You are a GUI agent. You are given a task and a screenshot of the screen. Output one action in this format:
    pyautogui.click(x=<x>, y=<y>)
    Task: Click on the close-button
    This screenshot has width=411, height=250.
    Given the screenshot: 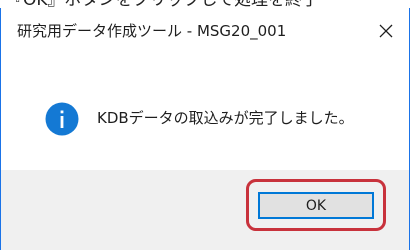 What is the action you would take?
    pyautogui.click(x=386, y=31)
    